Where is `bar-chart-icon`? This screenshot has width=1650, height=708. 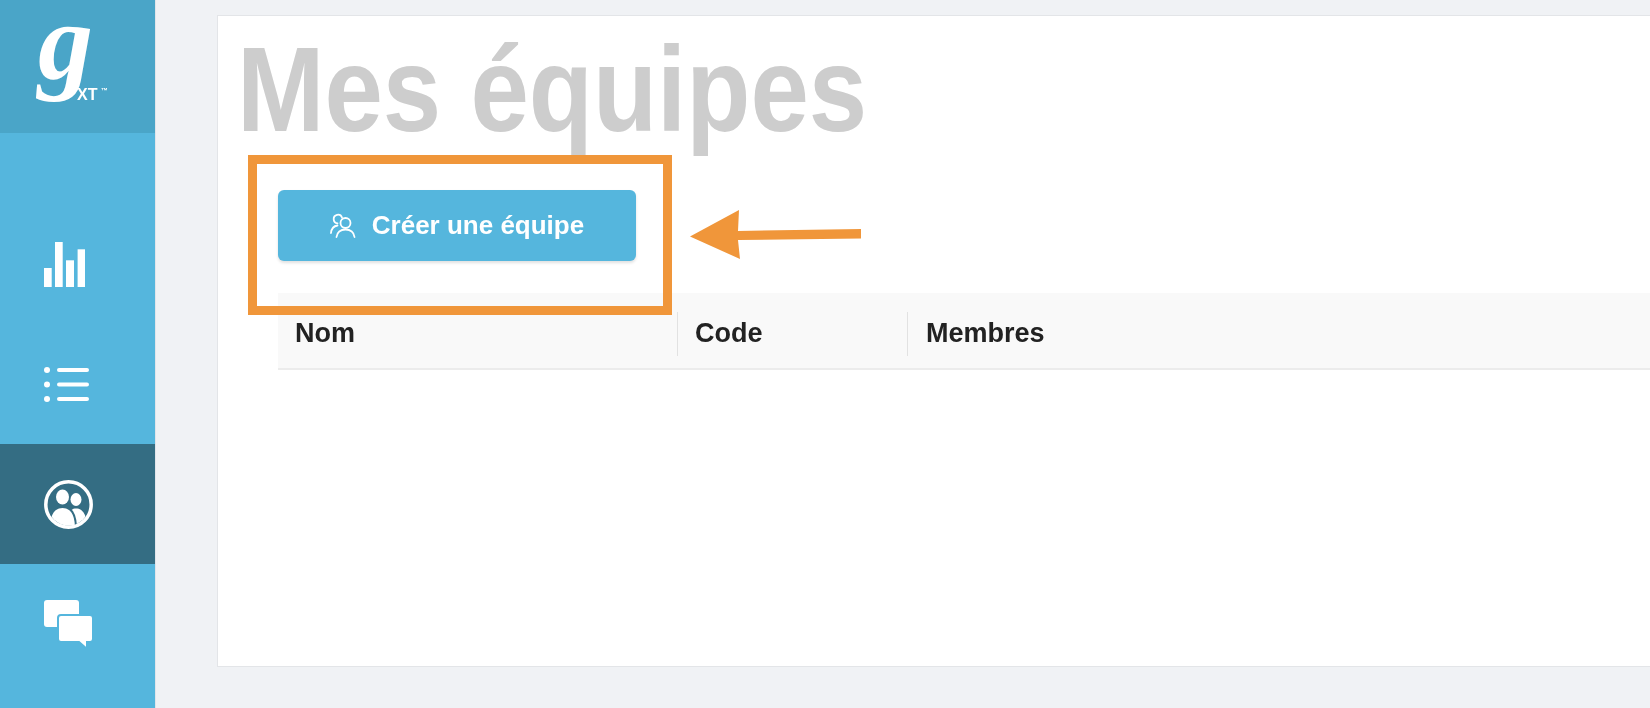
bar-chart-icon is located at coordinates (64, 264).